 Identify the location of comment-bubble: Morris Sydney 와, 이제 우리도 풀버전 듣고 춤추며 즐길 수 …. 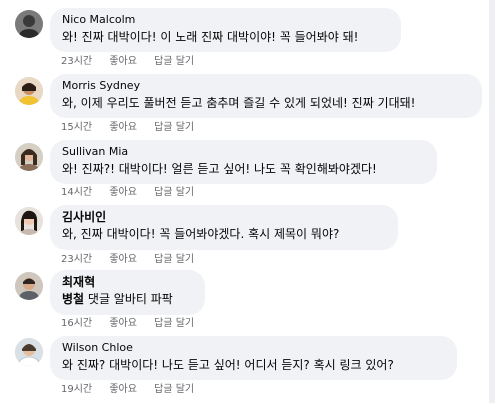
(266, 96).